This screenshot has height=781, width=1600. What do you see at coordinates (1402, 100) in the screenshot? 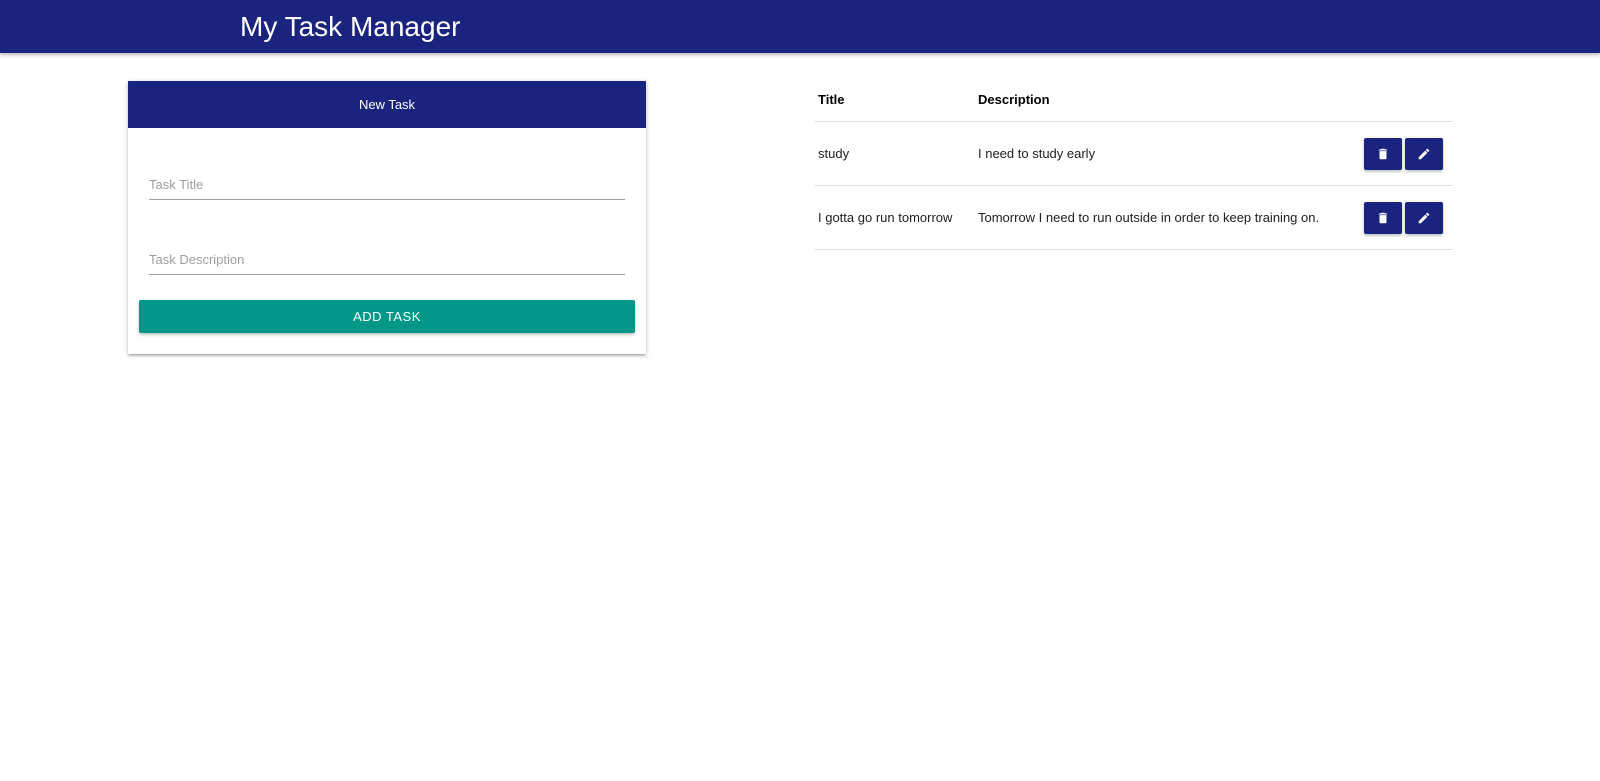
I see `column-header-actions` at bounding box center [1402, 100].